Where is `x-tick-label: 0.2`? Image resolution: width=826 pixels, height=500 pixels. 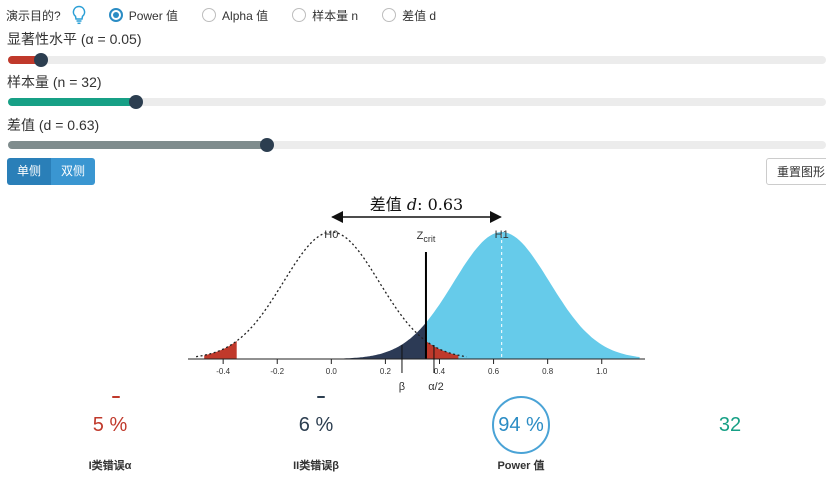
x-tick-label: 0.2 is located at coordinates (386, 371).